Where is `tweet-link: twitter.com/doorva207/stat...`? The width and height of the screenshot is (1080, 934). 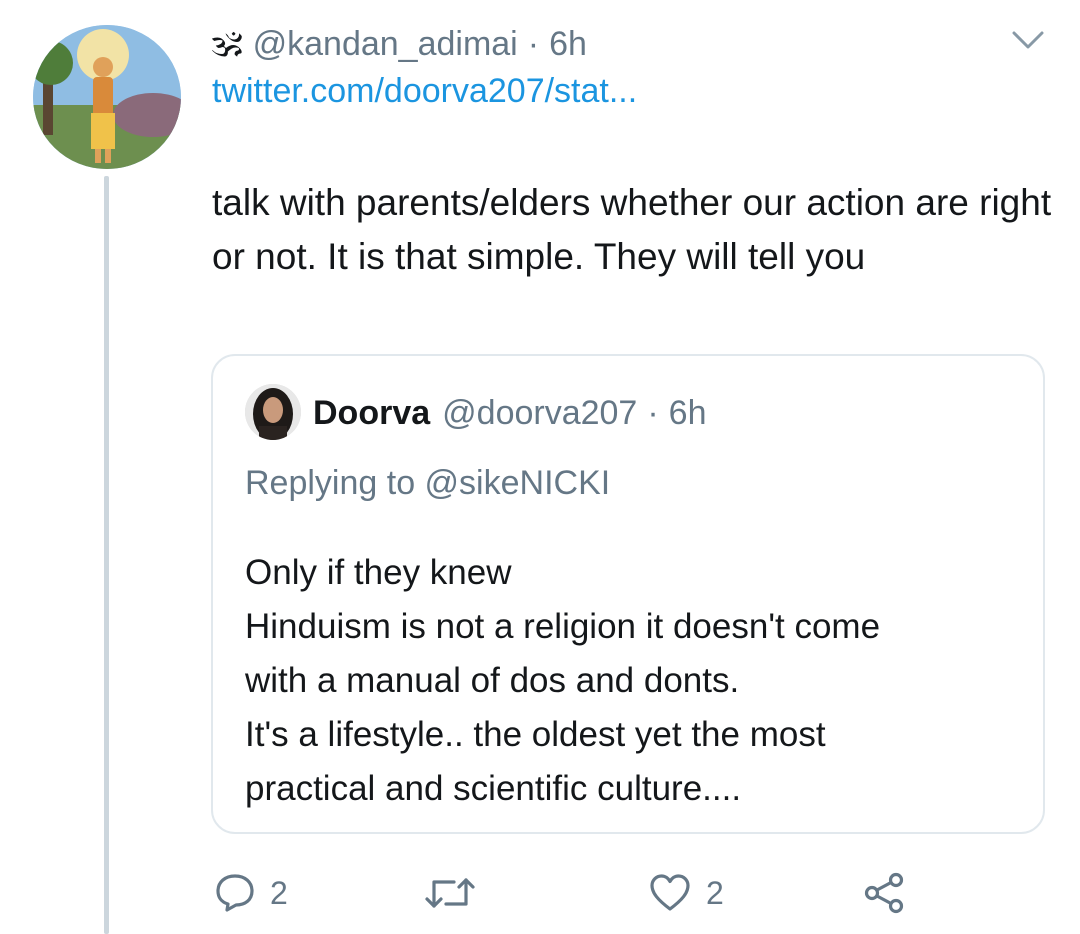 tweet-link: twitter.com/doorva207/stat... is located at coordinates (424, 91).